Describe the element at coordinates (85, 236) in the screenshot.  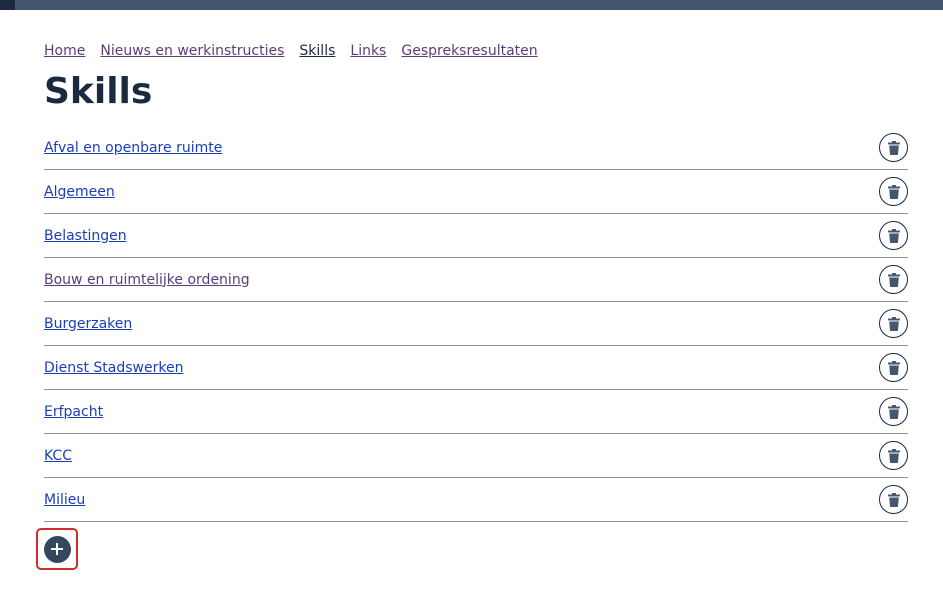
I see `skill-link: Belastingen` at that location.